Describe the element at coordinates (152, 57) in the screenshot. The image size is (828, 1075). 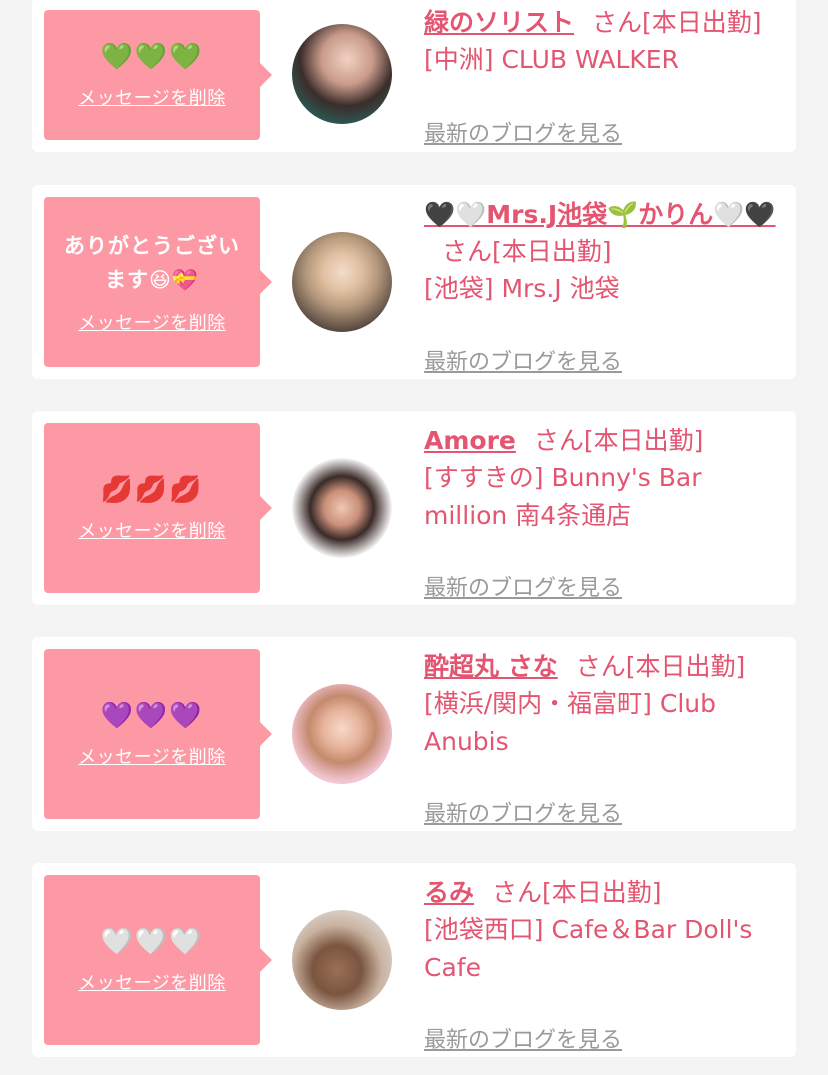
I see `message-text: 💚💚💚` at that location.